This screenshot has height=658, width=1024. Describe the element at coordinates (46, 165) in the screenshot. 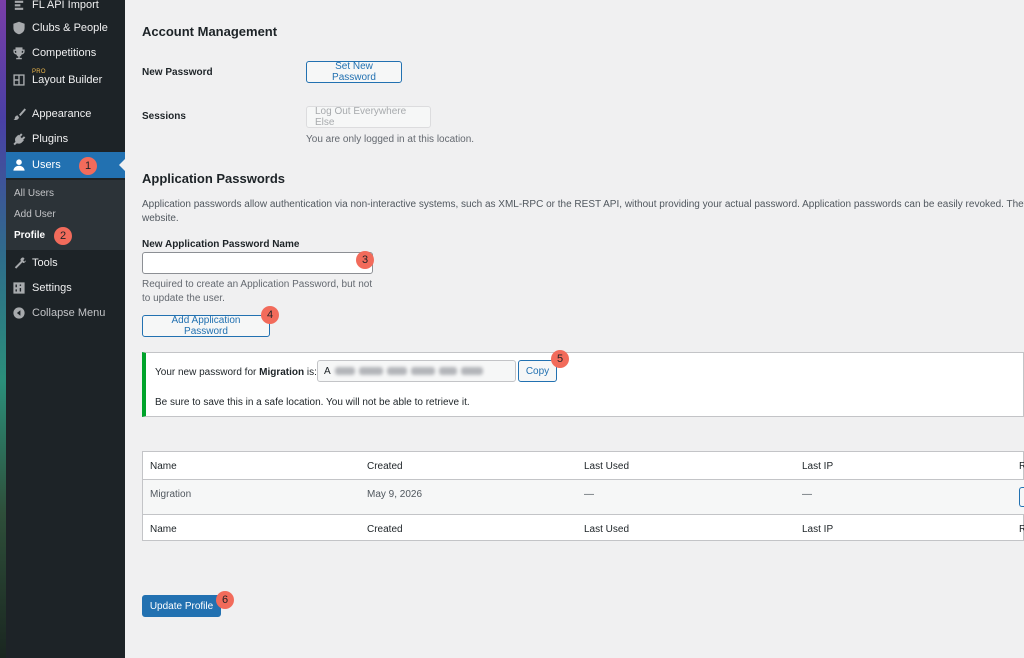

I see `menu-label: Users` at that location.